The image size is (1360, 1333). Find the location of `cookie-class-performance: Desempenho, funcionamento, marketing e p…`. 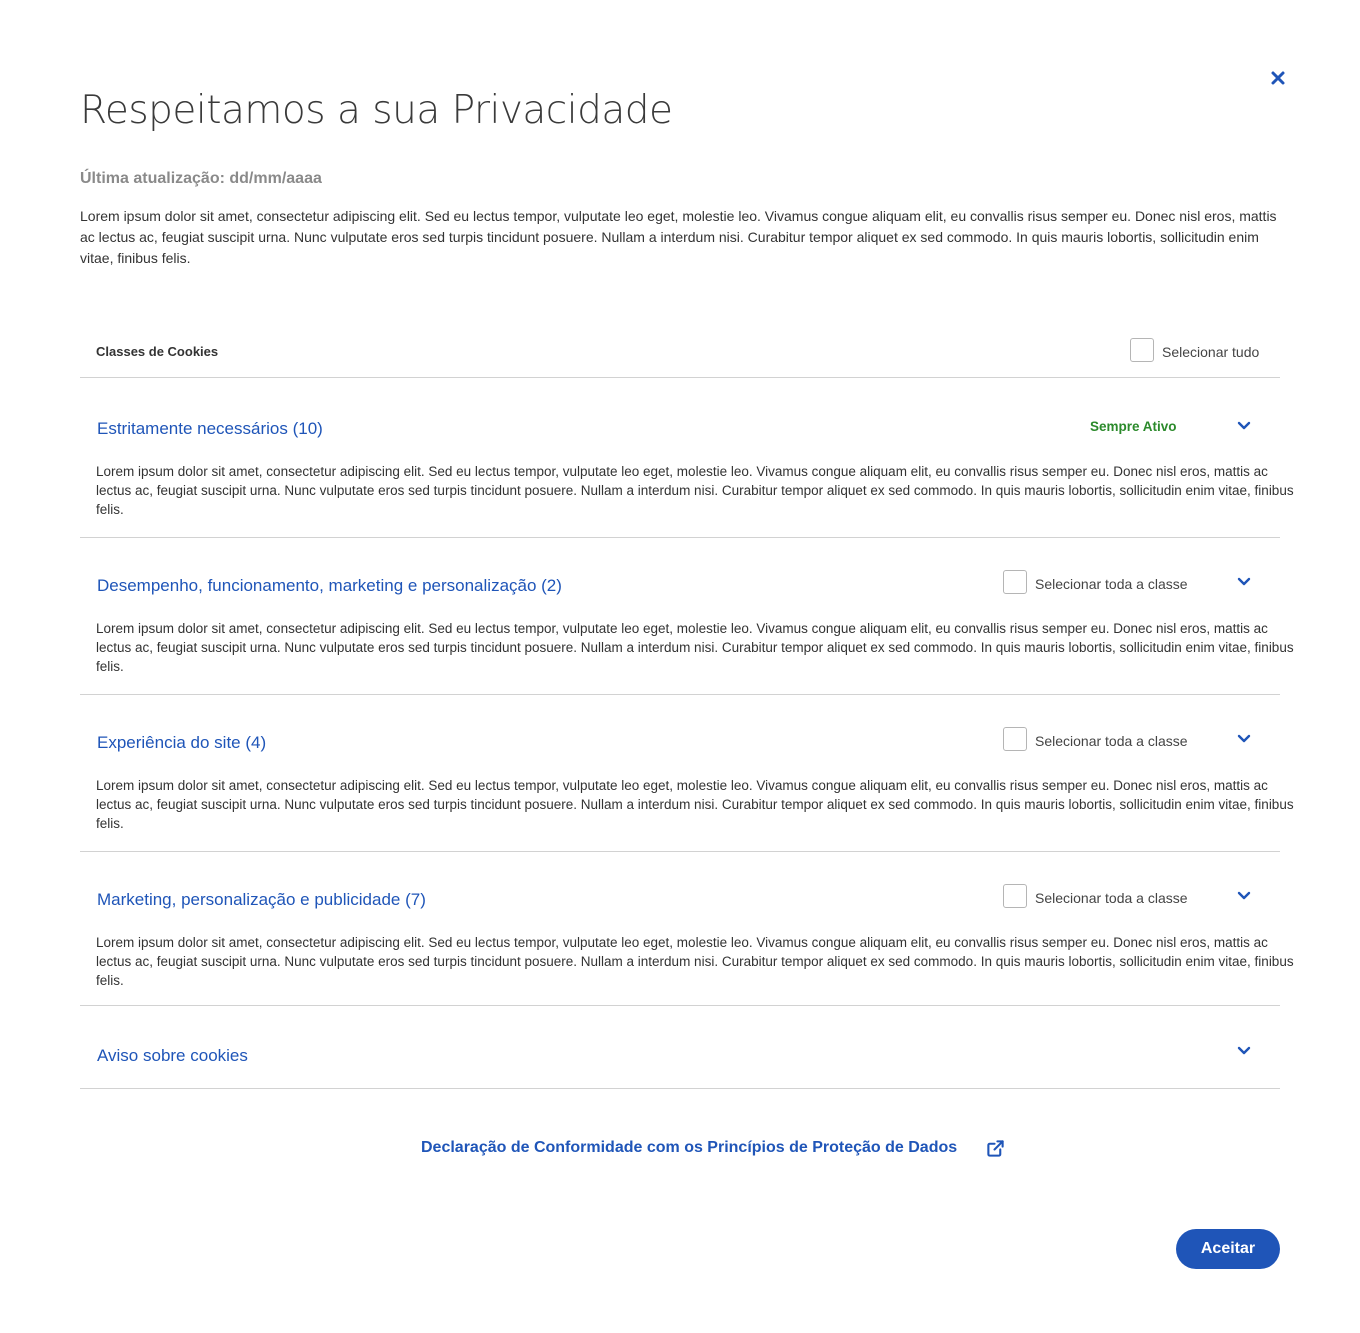

cookie-class-performance: Desempenho, funcionamento, marketing e p… is located at coordinates (687, 616).